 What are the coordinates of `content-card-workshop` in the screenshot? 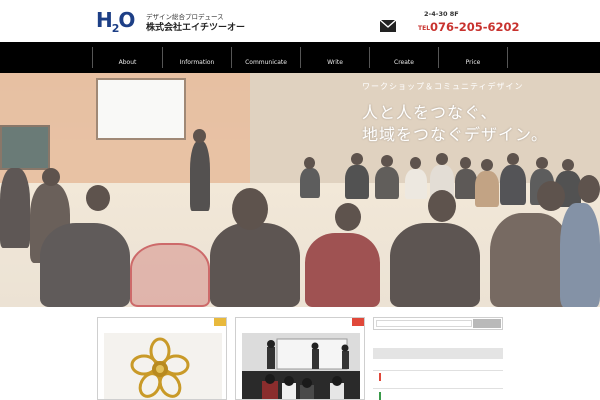 It's located at (300, 358).